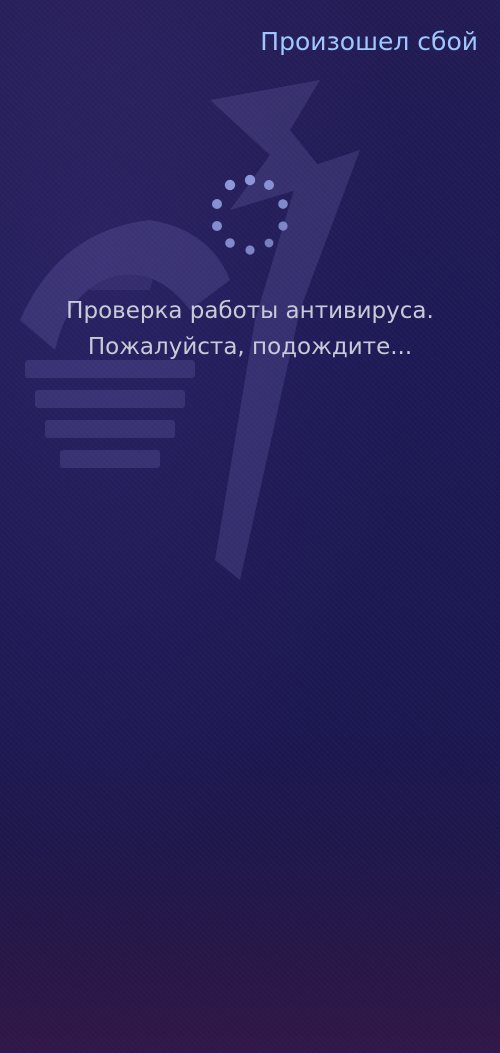 The height and width of the screenshot is (1053, 500). What do you see at coordinates (369, 42) in the screenshot?
I see `error-occurred-link: Произошел сбой` at bounding box center [369, 42].